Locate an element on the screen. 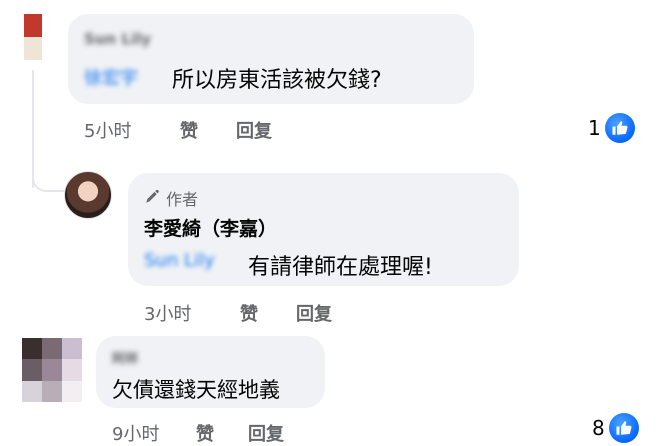 Image resolution: width=660 pixels, height=446 pixels. mention-link: Sun Lily is located at coordinates (179, 260).